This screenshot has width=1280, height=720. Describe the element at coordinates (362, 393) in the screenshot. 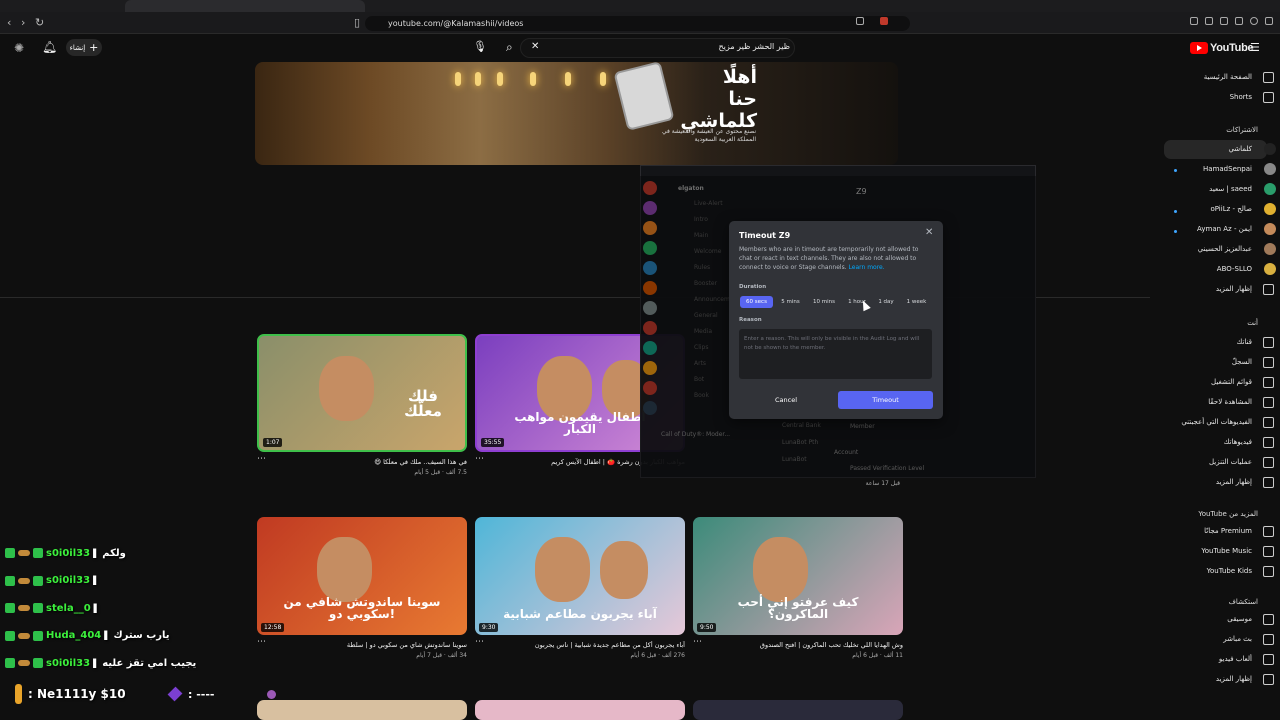

I see `video-thumbnail: فلك معلّك 1:07` at that location.